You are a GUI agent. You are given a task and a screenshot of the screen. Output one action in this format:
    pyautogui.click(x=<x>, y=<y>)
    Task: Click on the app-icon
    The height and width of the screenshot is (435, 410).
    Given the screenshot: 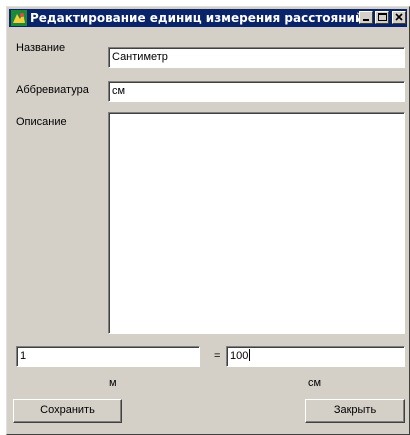 What is the action you would take?
    pyautogui.click(x=19, y=18)
    